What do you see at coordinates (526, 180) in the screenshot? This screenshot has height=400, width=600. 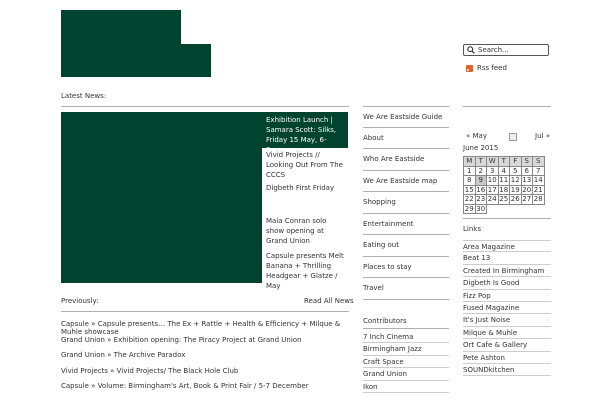 I see `calendar-day: 13` at bounding box center [526, 180].